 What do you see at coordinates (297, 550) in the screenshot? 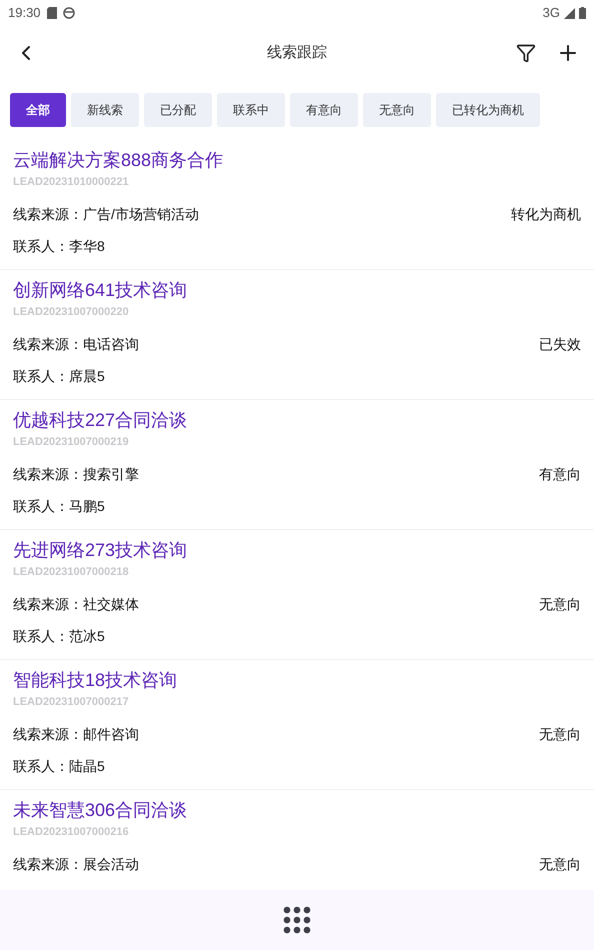
I see `lead-title: 先进网络273技术咨询` at bounding box center [297, 550].